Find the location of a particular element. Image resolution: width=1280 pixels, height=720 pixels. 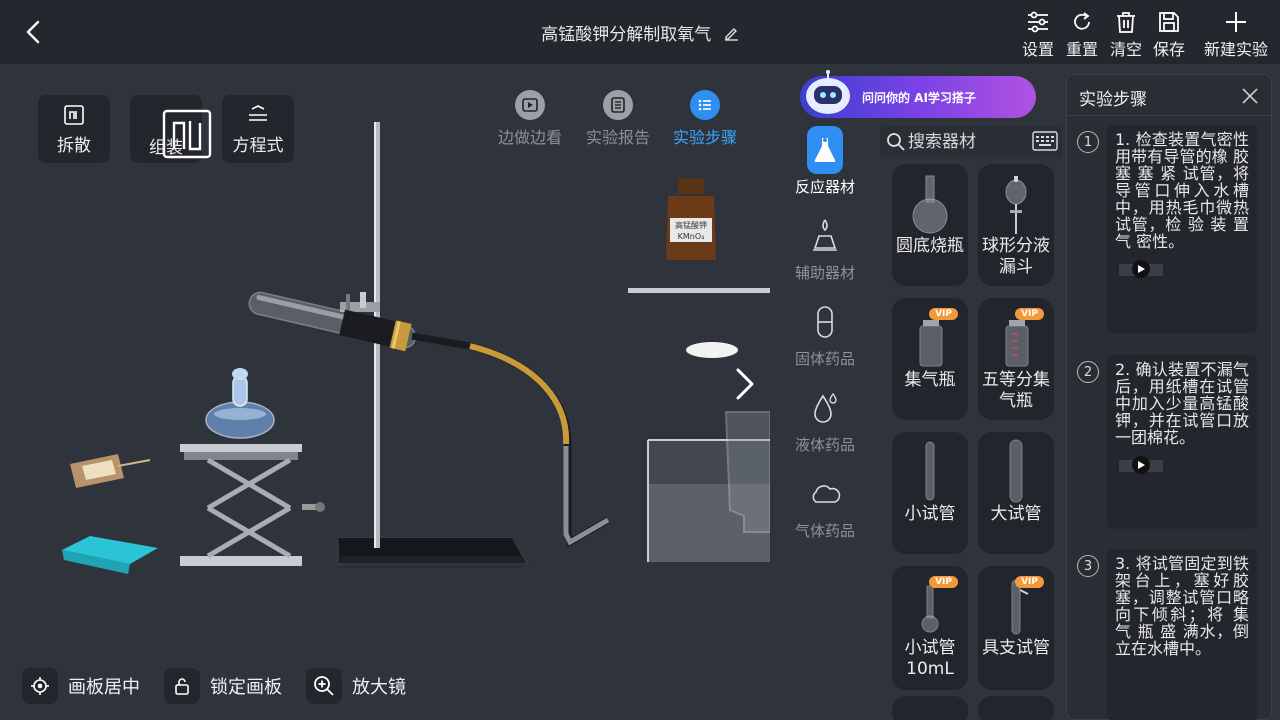

settings-button: 设置 is located at coordinates (1038, 35).